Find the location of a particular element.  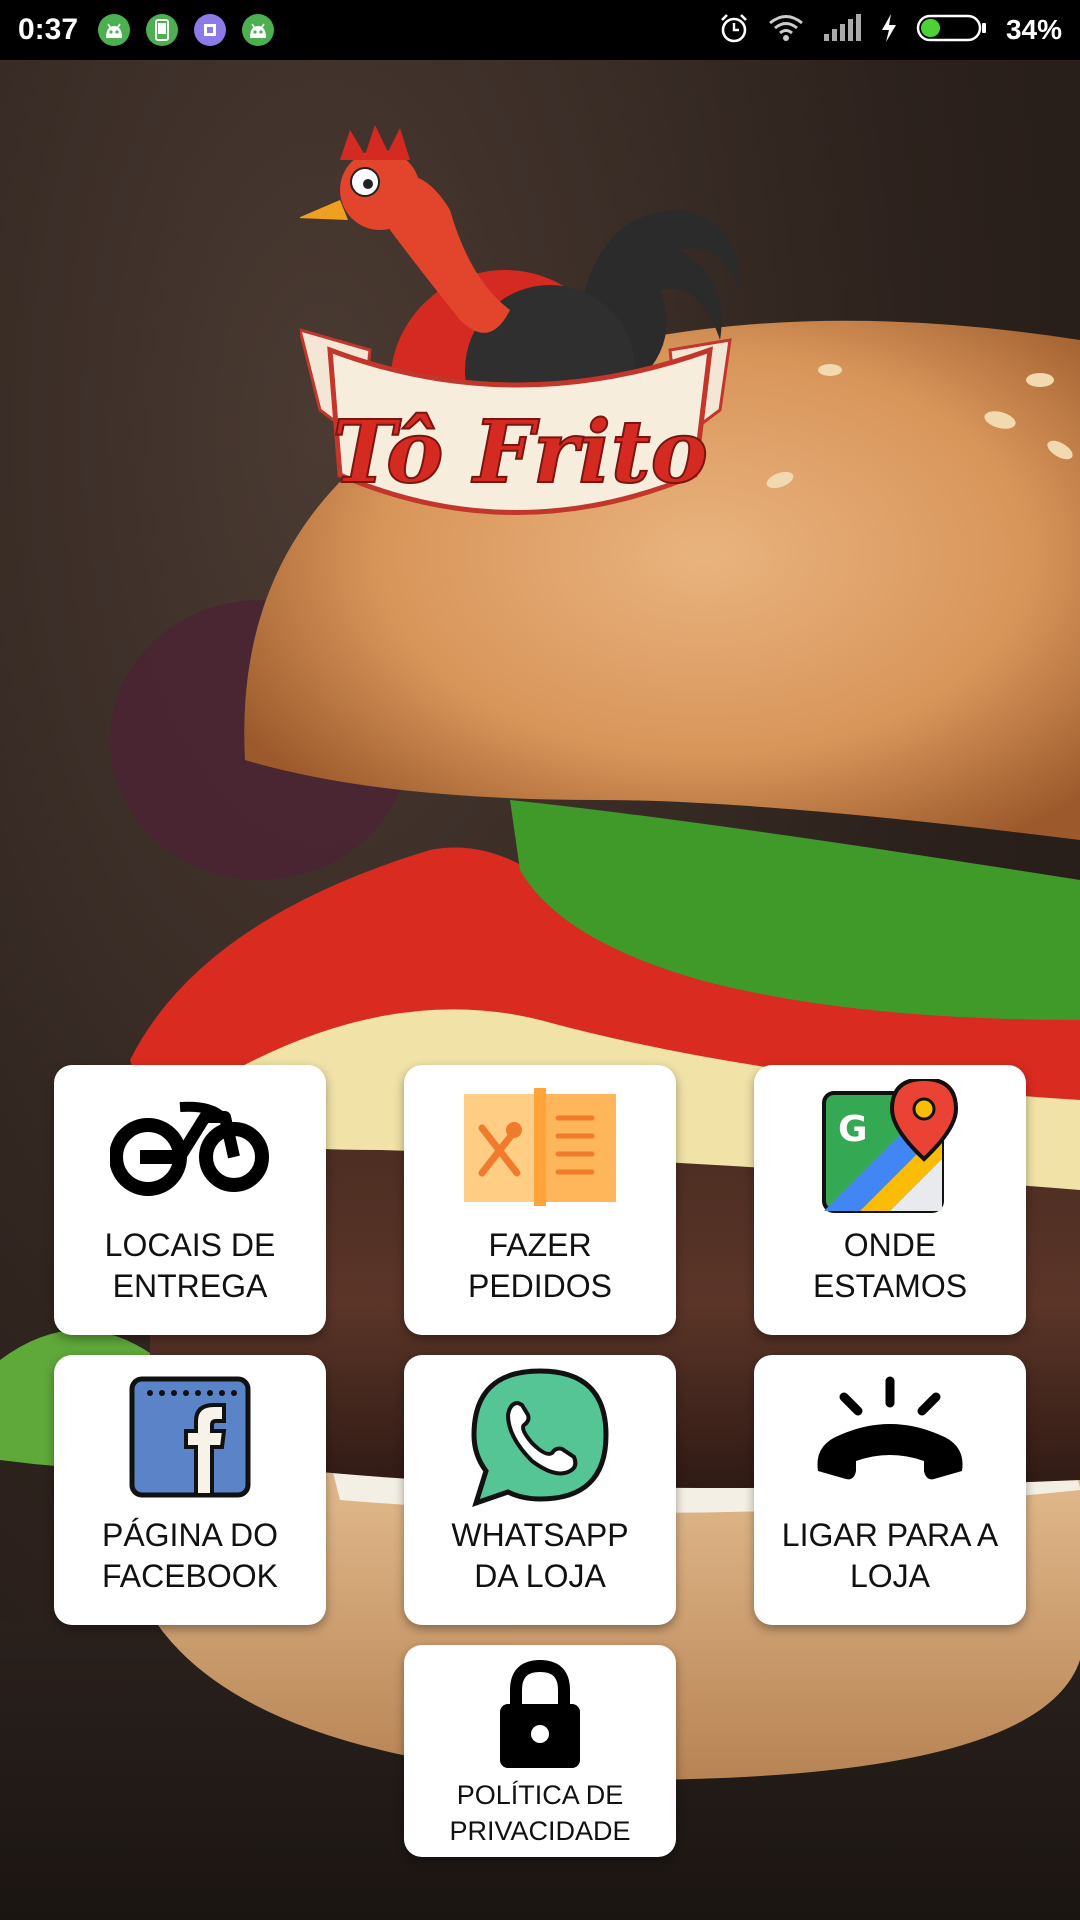

svg-text: G is located at coordinates (853, 1129).